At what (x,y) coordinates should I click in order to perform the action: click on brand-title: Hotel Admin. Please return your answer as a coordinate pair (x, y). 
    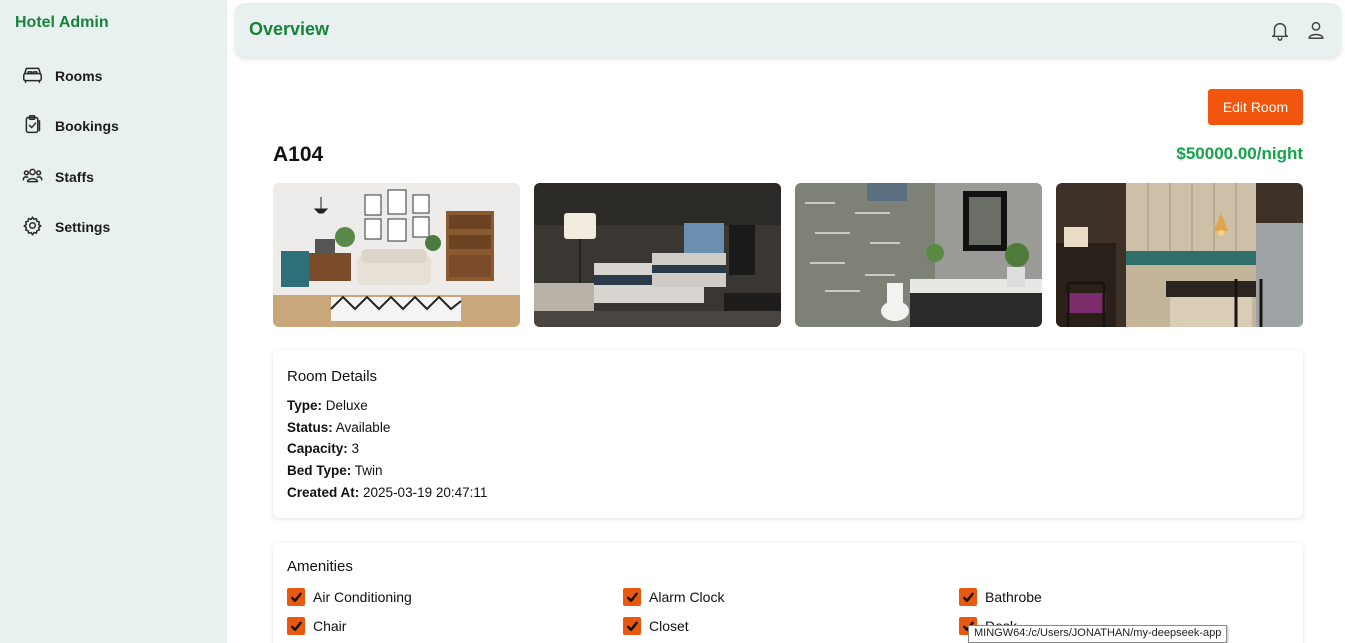
    Looking at the image, I should click on (62, 22).